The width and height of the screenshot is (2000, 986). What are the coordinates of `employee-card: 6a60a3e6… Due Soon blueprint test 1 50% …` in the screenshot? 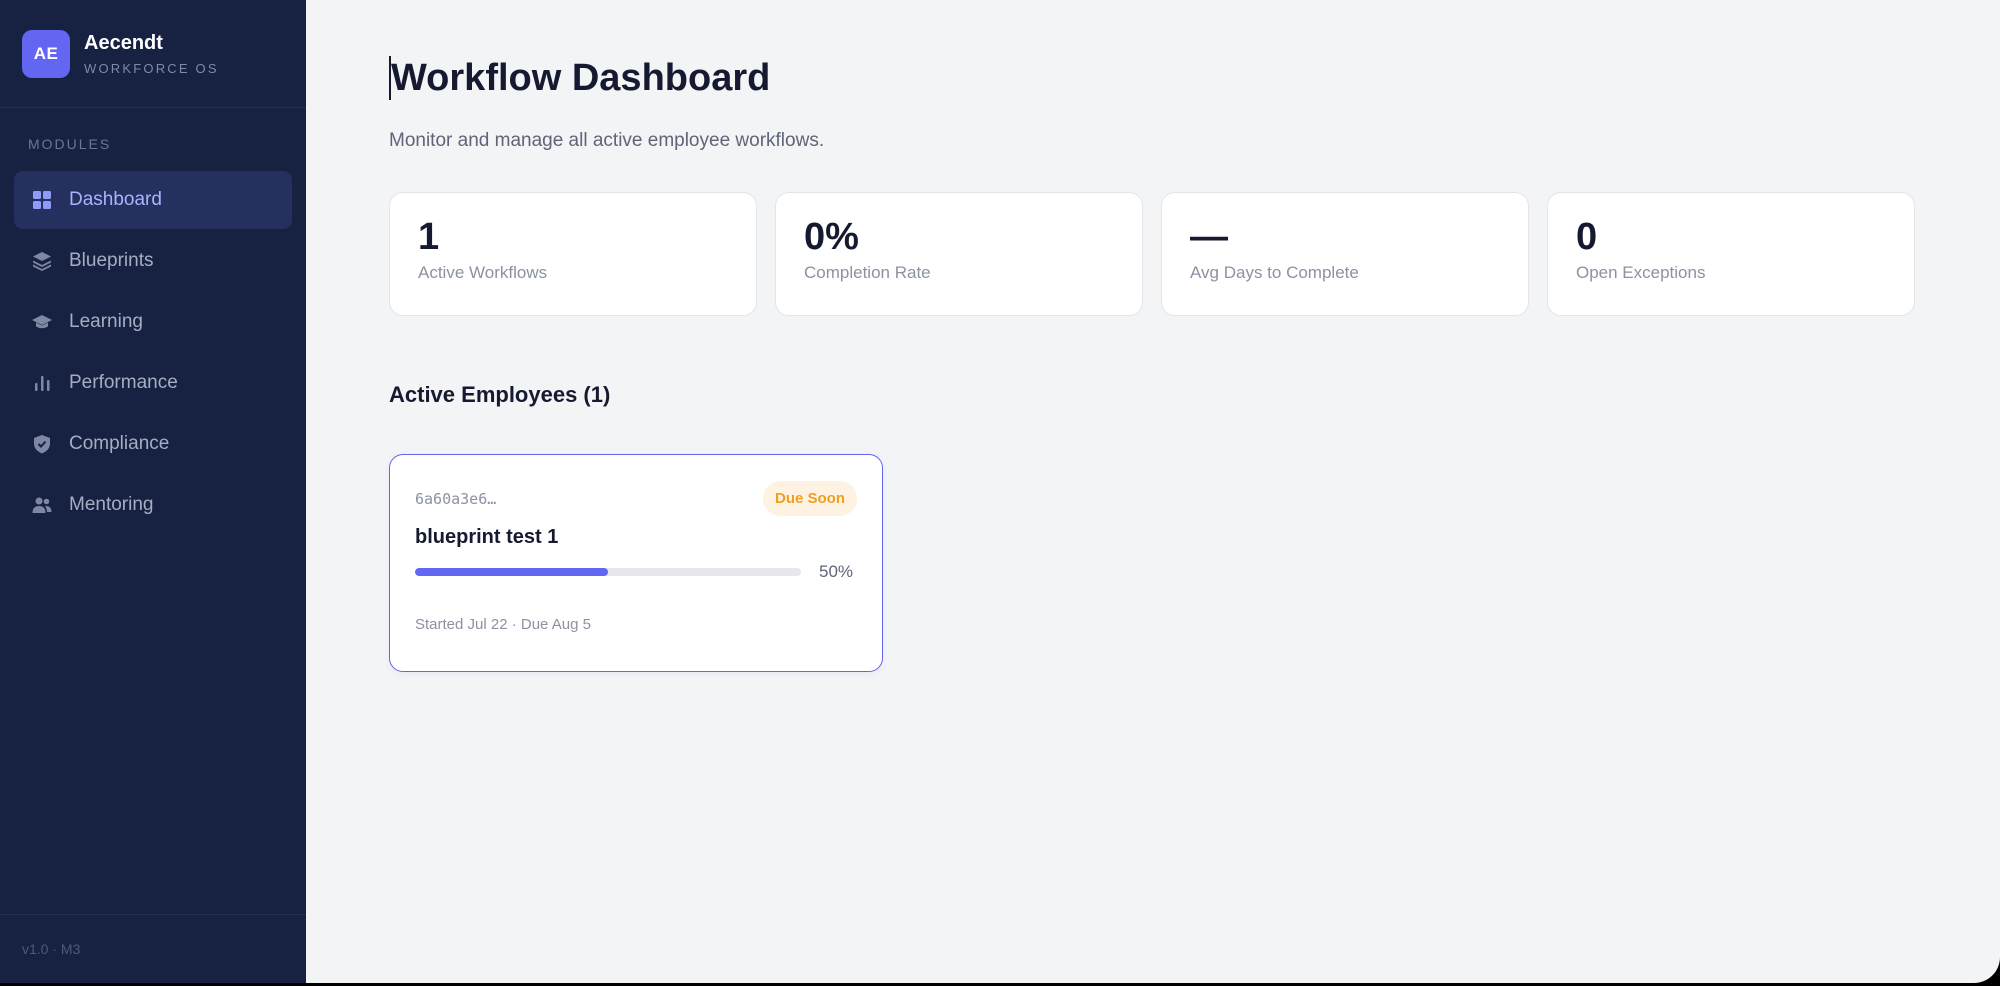 It's located at (636, 563).